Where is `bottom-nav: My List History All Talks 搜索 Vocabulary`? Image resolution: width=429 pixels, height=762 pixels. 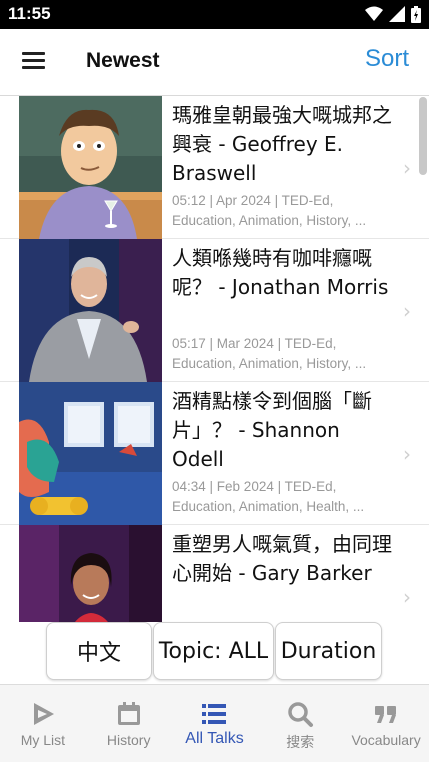
bottom-nav: My List History All Talks 搜索 Vocabulary is located at coordinates (214, 723).